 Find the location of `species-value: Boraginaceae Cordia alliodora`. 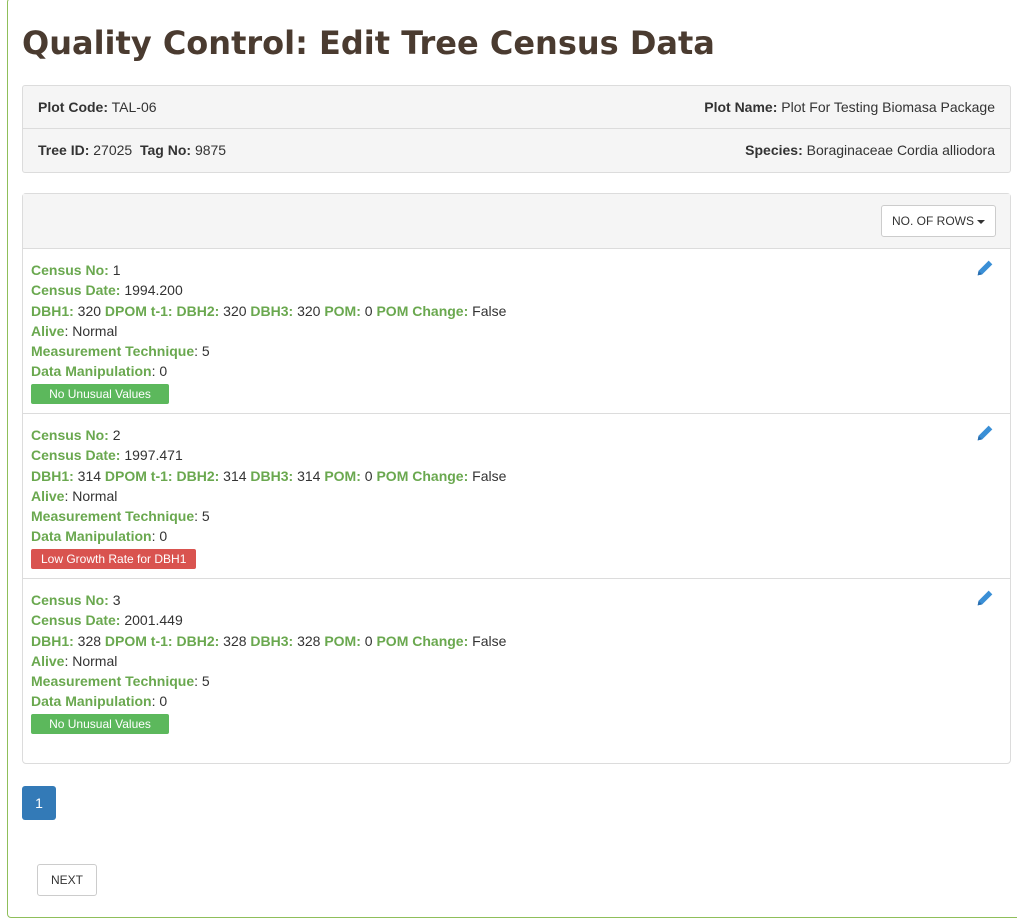

species-value: Boraginaceae Cordia alliodora is located at coordinates (900, 150).